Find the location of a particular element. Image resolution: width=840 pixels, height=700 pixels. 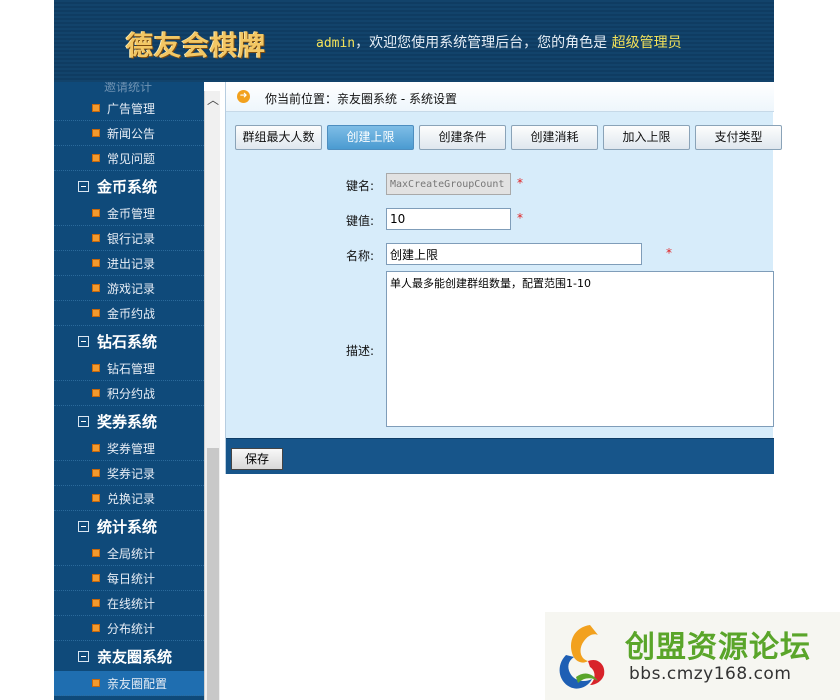

sidebar-item-label: 金币管理 is located at coordinates (131, 213).